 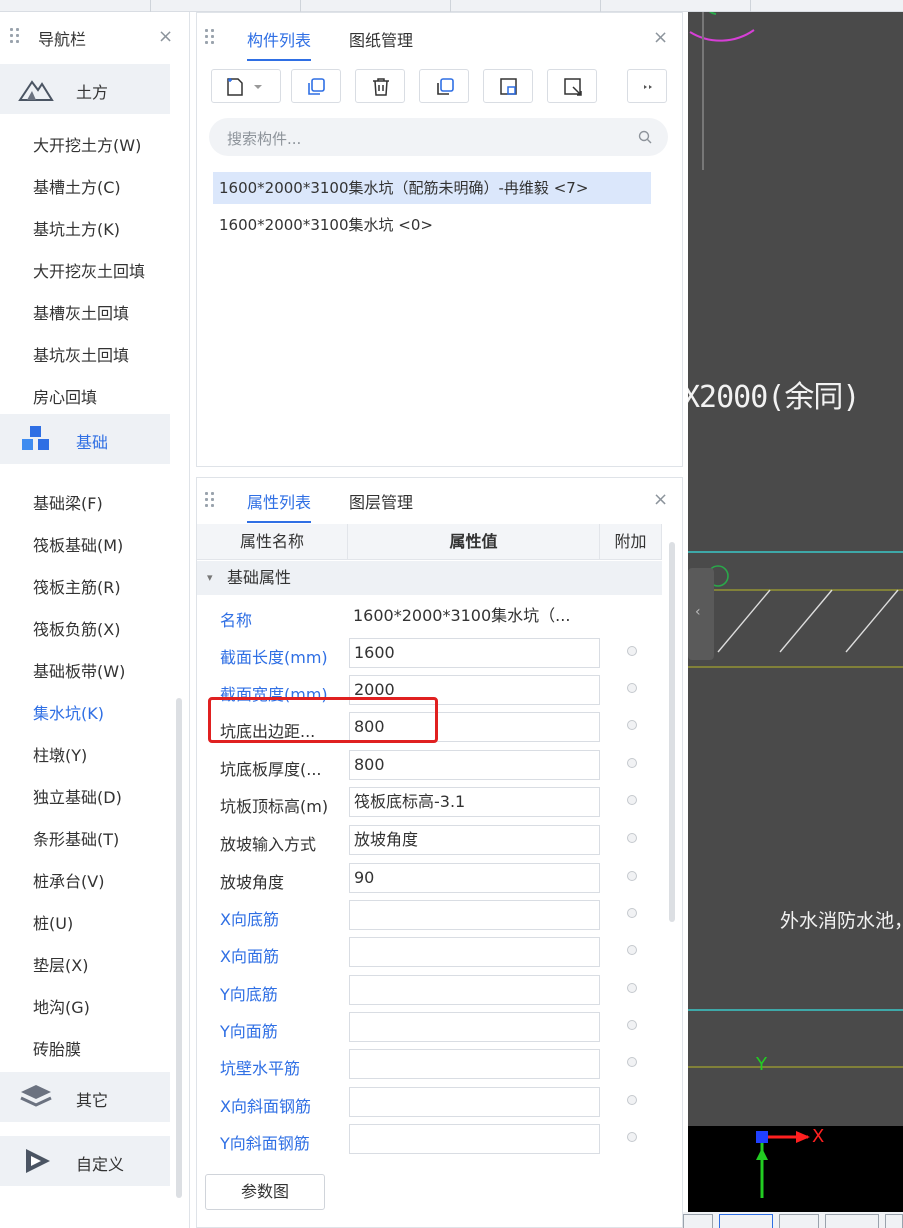 I want to click on save-button, so click(x=508, y=86).